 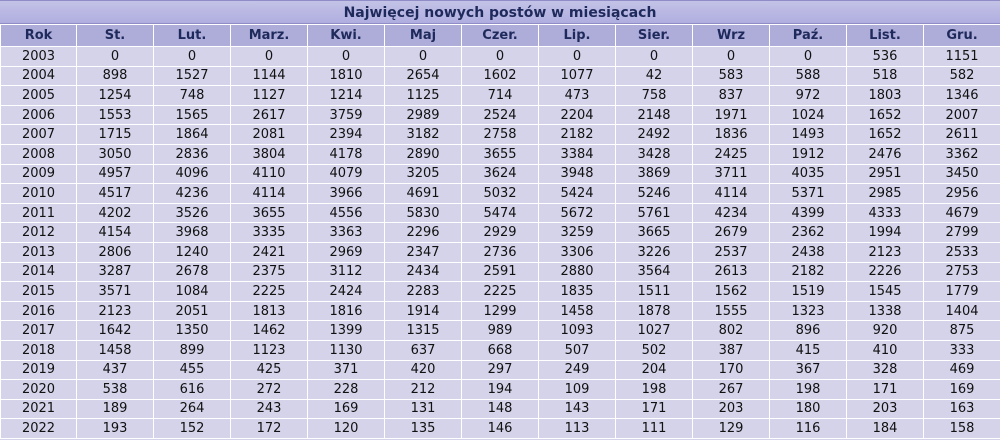 I want to click on column-header-month: Paź., so click(x=808, y=35).